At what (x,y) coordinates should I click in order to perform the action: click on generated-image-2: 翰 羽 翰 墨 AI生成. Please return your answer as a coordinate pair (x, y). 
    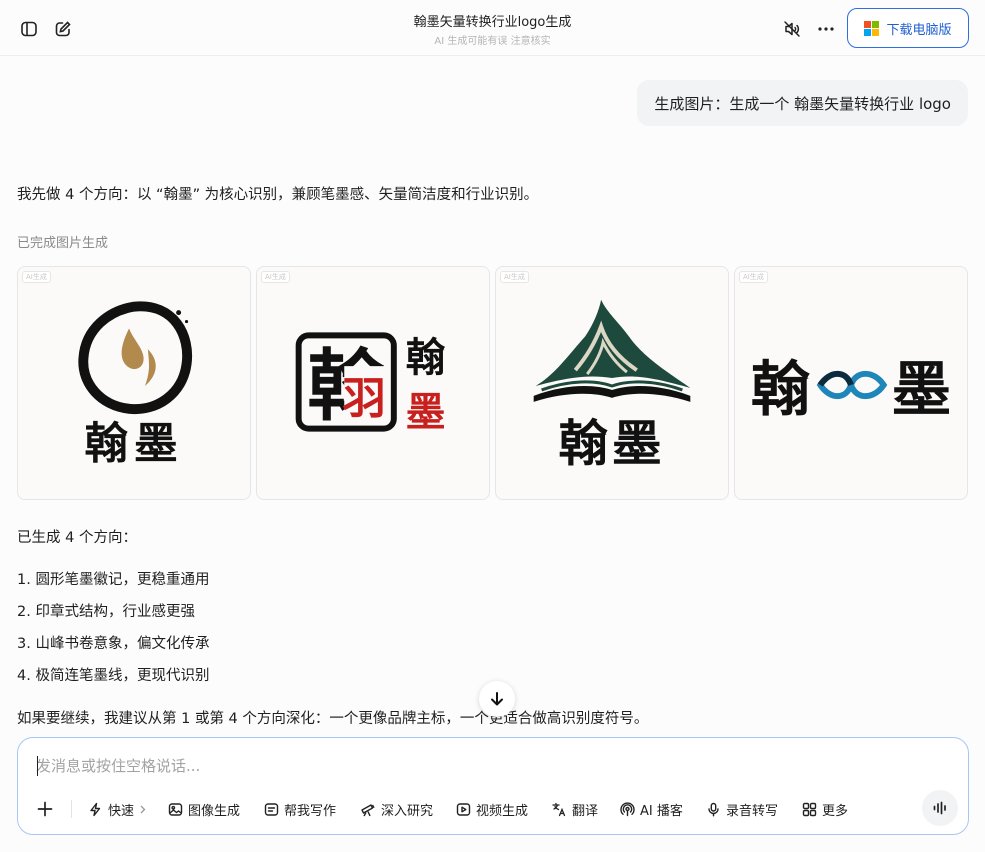
    Looking at the image, I should click on (373, 383).